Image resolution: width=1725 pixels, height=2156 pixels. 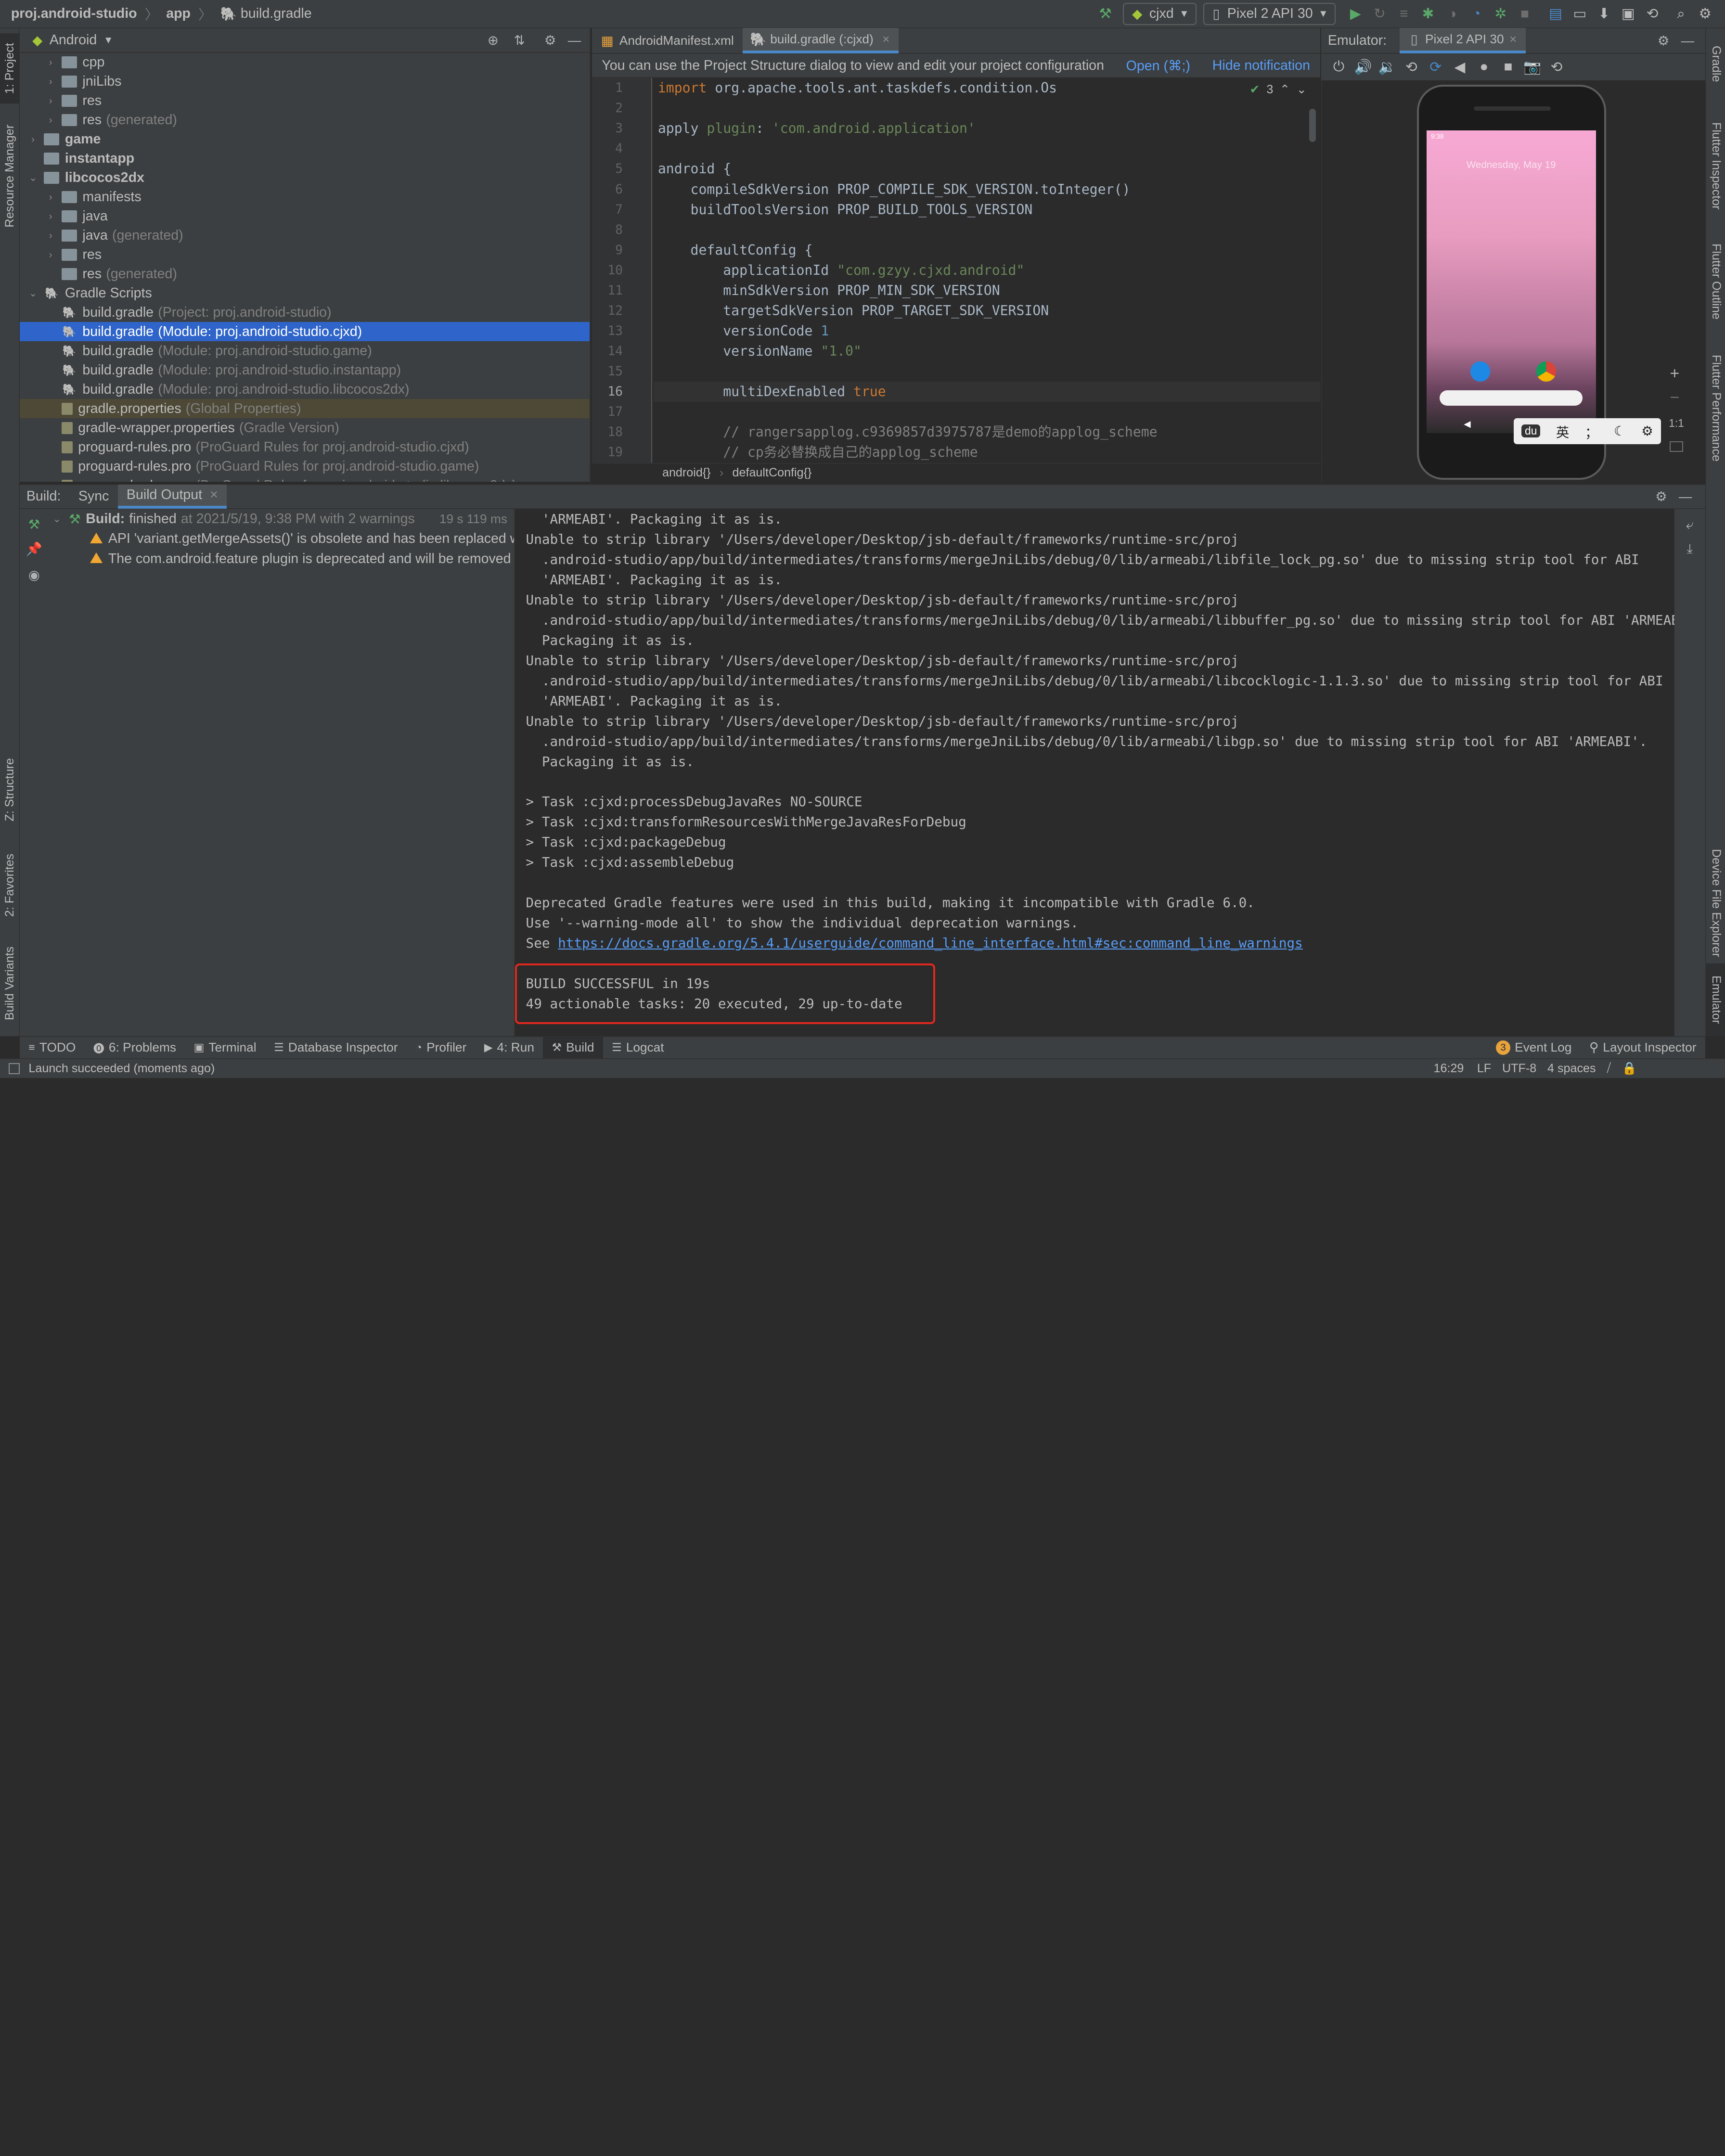 I want to click on bottom-tab-problems: ⓿ 6: Problems, so click(x=135, y=1048).